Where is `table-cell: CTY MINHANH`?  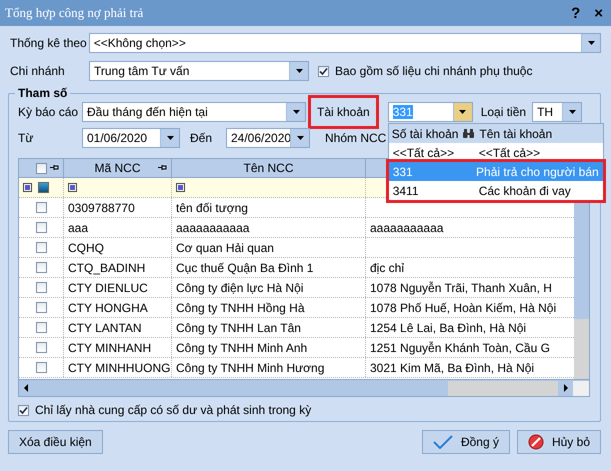 table-cell: CTY MINHANH is located at coordinates (110, 347).